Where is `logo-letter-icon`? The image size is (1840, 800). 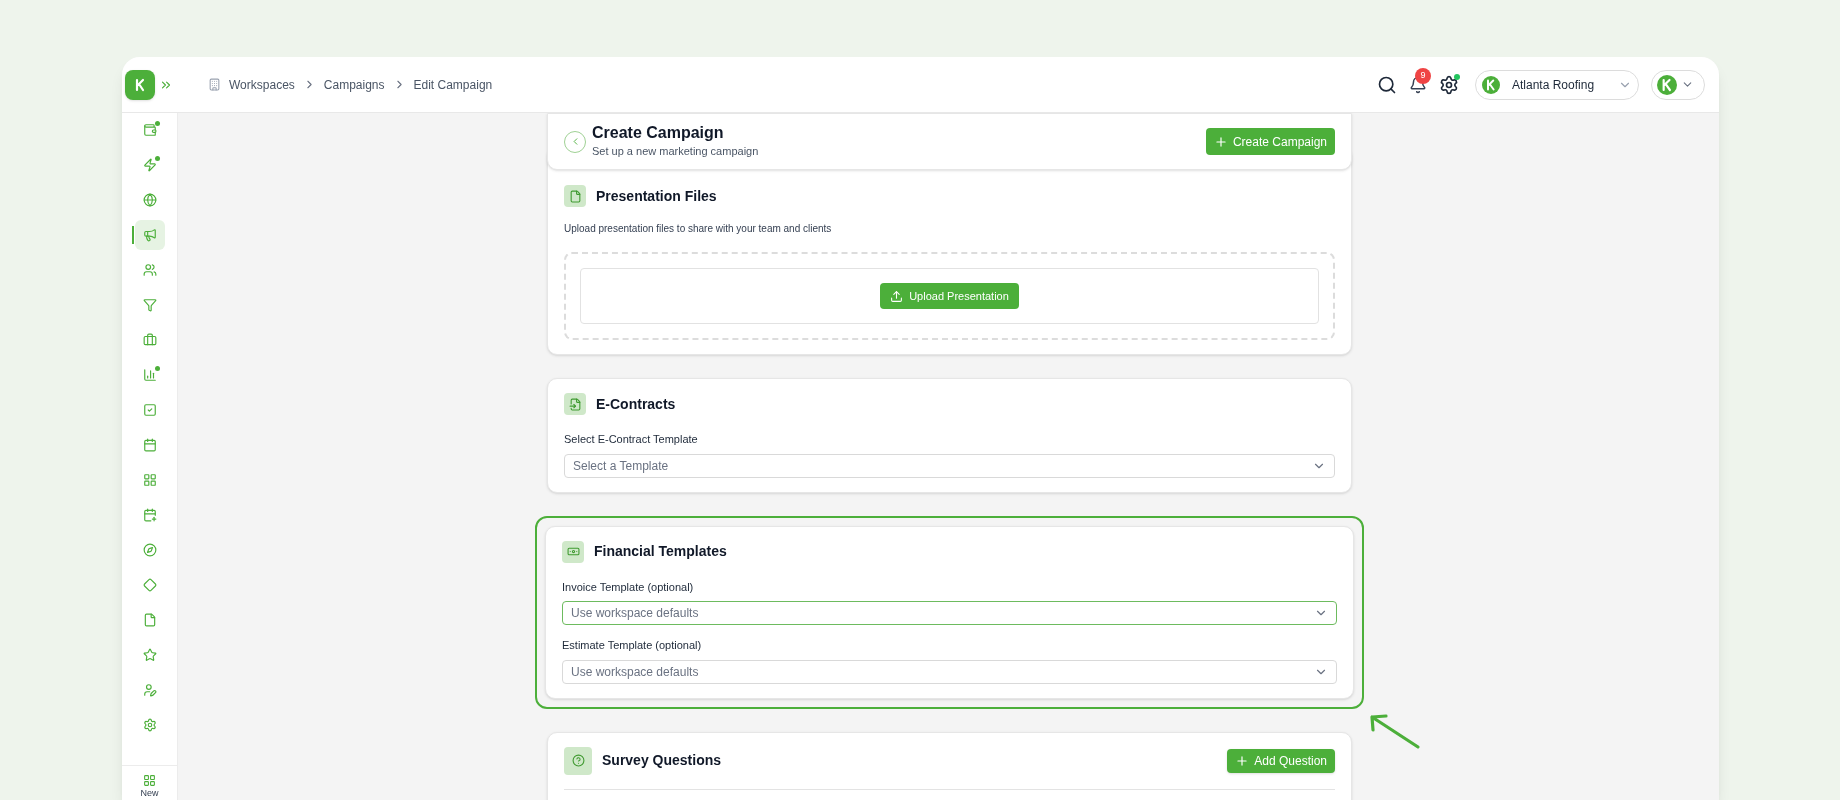 logo-letter-icon is located at coordinates (140, 84).